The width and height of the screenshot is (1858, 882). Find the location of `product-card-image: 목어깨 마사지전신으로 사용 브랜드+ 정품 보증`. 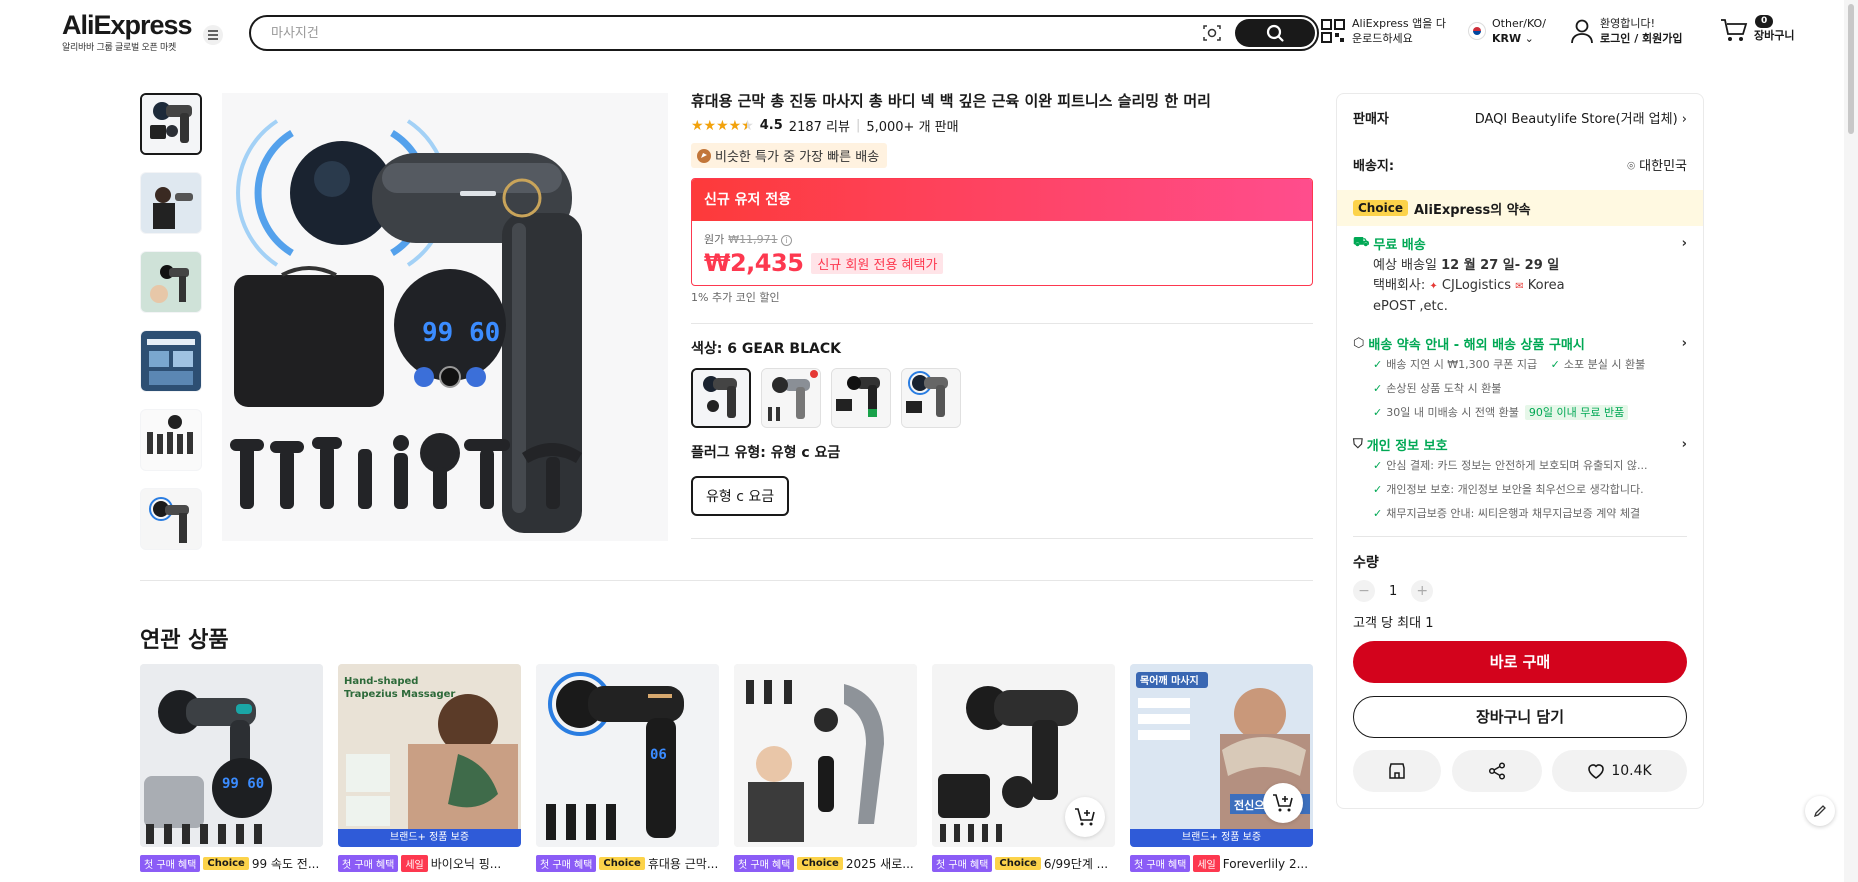

product-card-image: 목어깨 마사지전신으로 사용 브랜드+ 정품 보증 is located at coordinates (1221, 755).